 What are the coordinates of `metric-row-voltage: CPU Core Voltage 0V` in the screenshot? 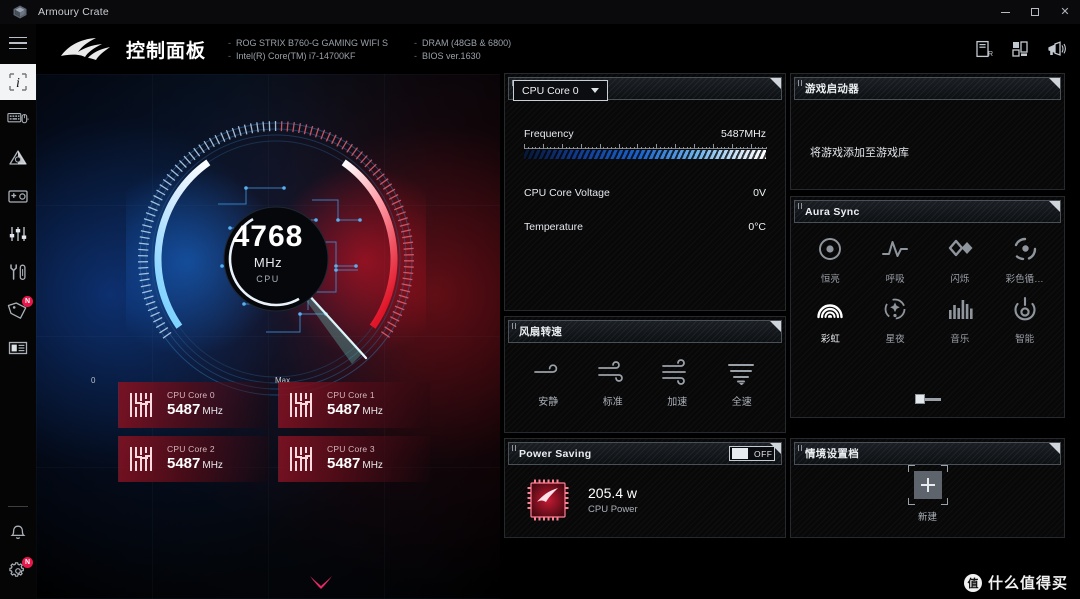 It's located at (645, 193).